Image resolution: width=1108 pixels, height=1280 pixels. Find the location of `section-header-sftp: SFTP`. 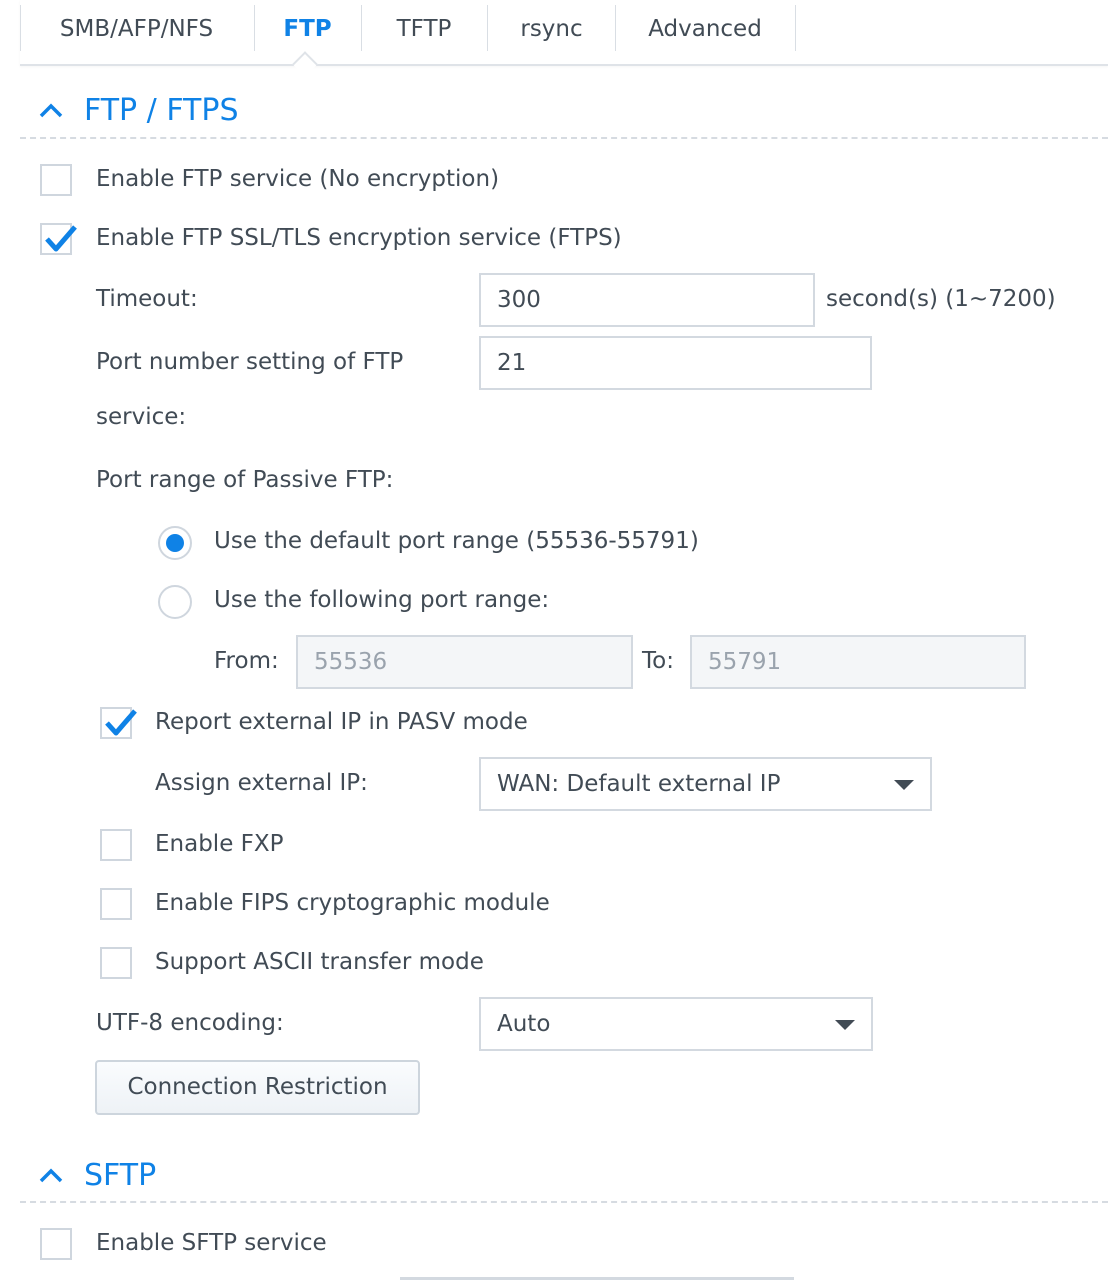

section-header-sftp: SFTP is located at coordinates (97, 1175).